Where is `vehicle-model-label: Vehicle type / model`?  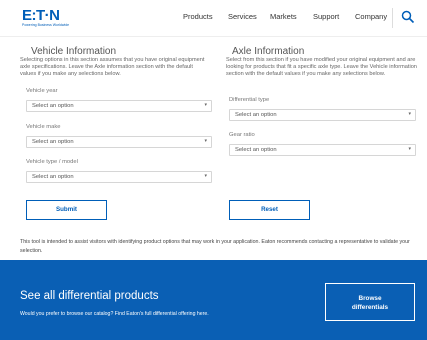 vehicle-model-label: Vehicle type / model is located at coordinates (52, 162).